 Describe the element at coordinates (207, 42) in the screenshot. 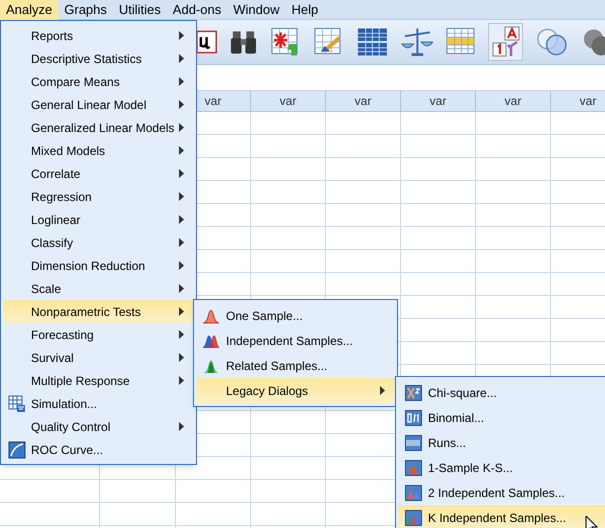

I see `sigma-icon` at that location.